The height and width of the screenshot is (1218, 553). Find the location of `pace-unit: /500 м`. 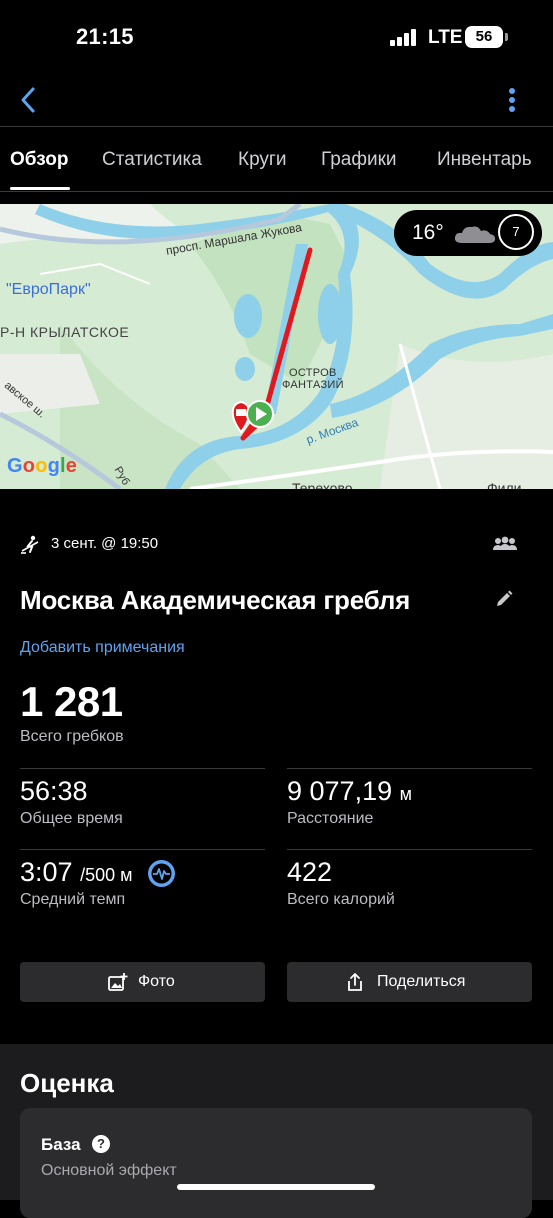

pace-unit: /500 м is located at coordinates (106, 875).